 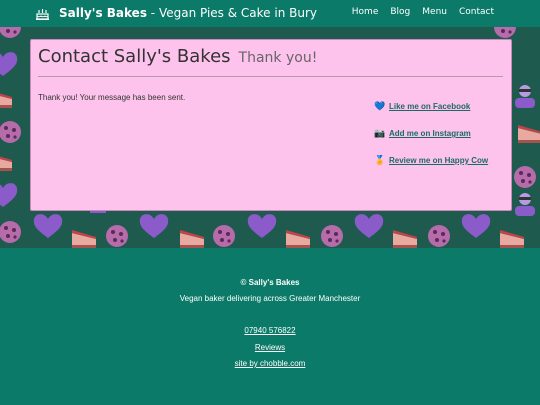 What do you see at coordinates (270, 363) in the screenshot?
I see `footer-credit-link: site by chobble.com` at bounding box center [270, 363].